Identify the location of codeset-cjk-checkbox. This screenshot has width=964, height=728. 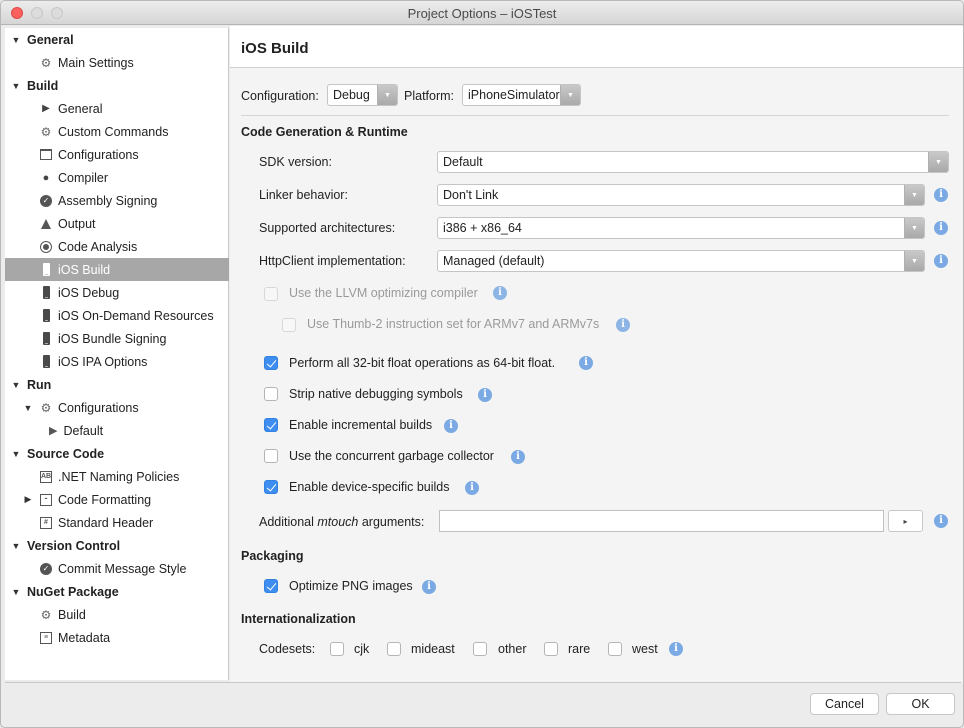
(337, 649).